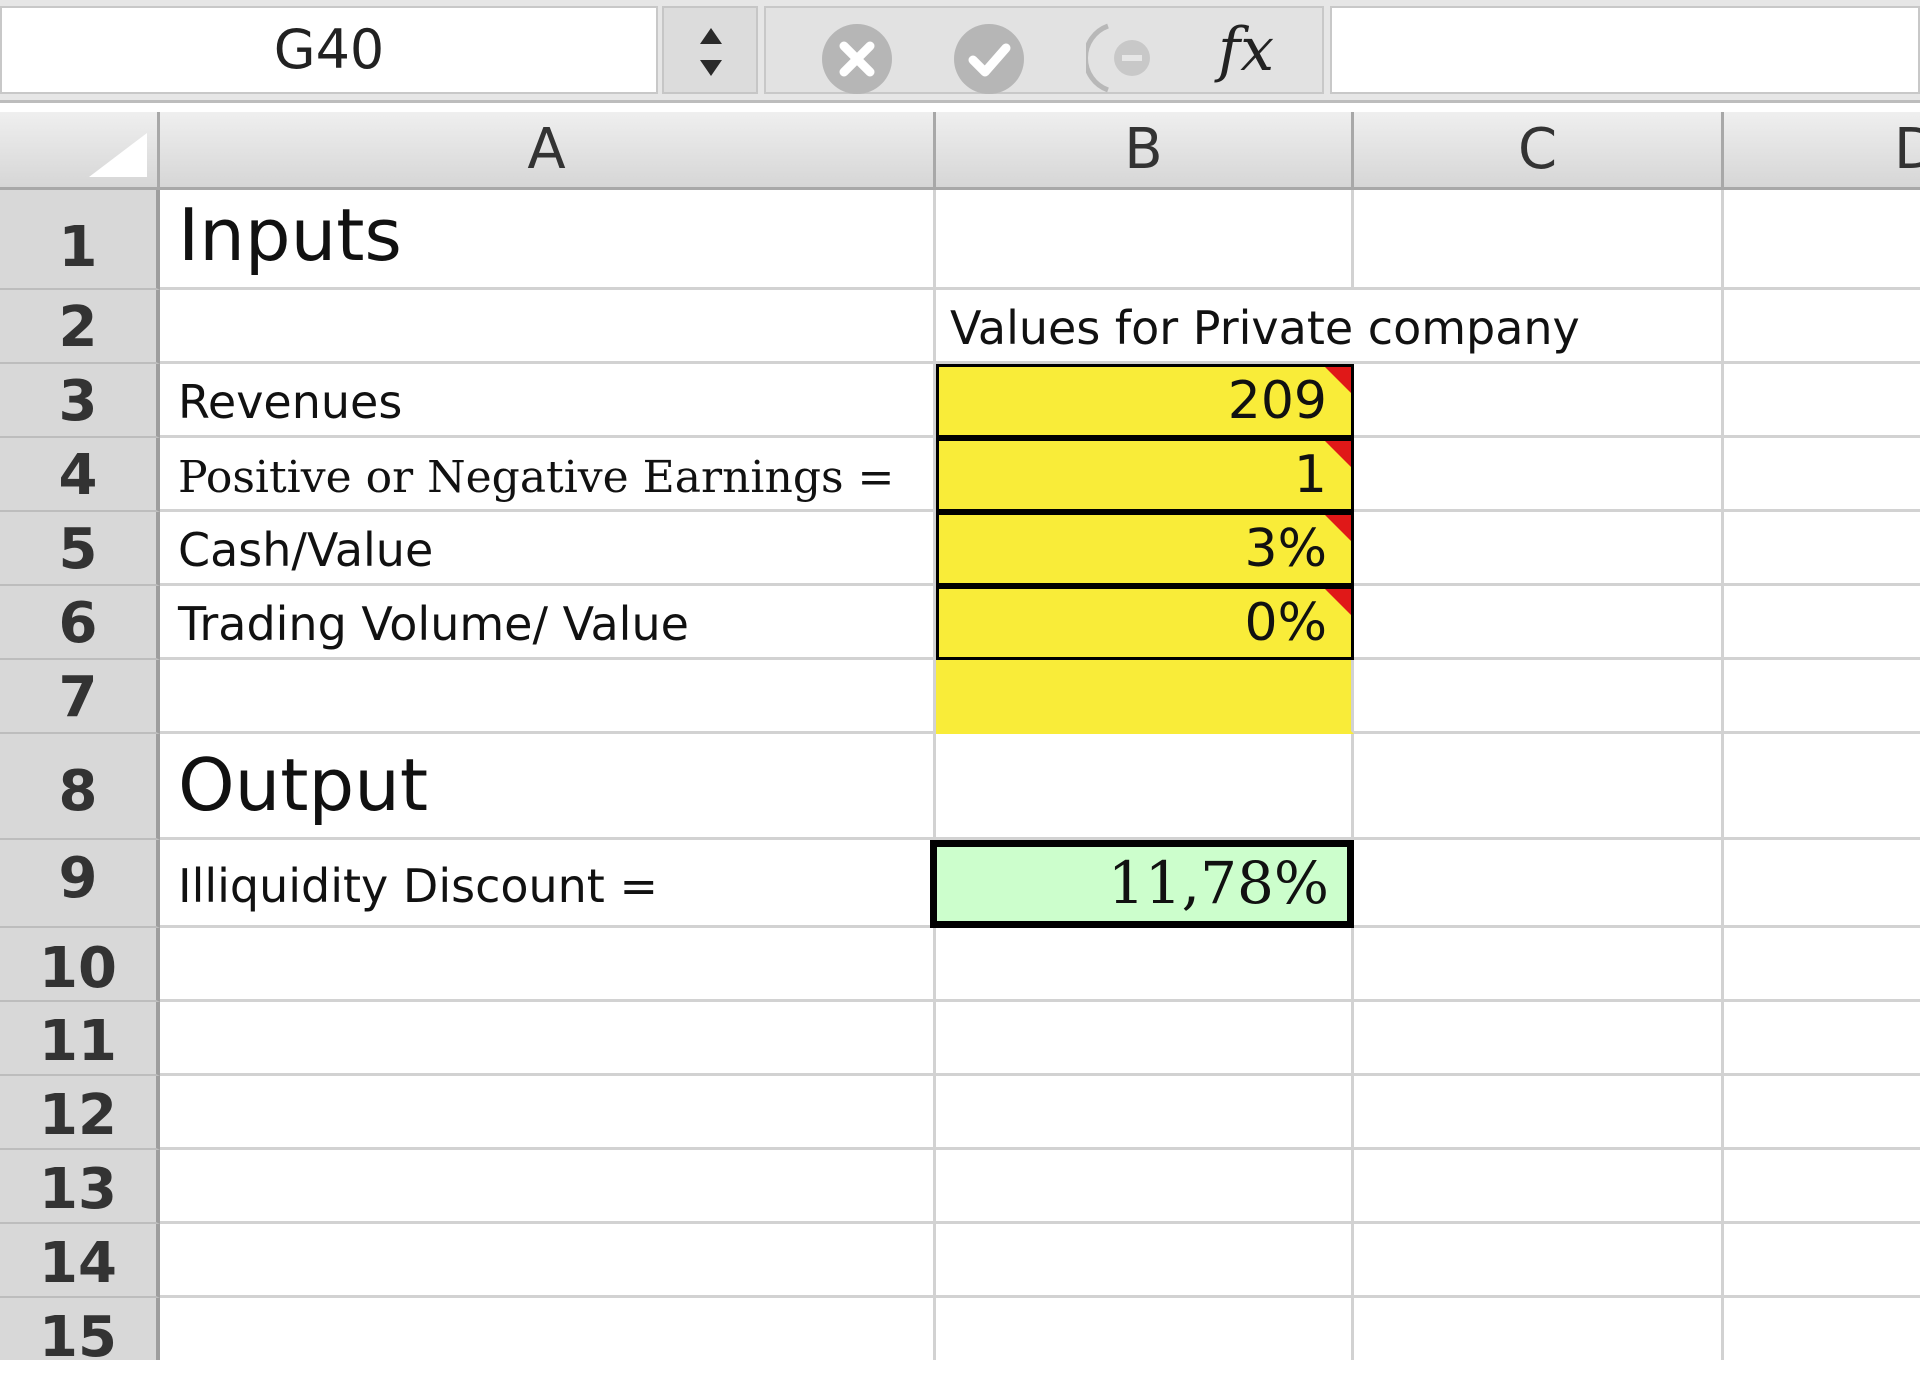 This screenshot has height=1378, width=1920. Describe the element at coordinates (1044, 50) in the screenshot. I see `formula-tools: fx` at that location.